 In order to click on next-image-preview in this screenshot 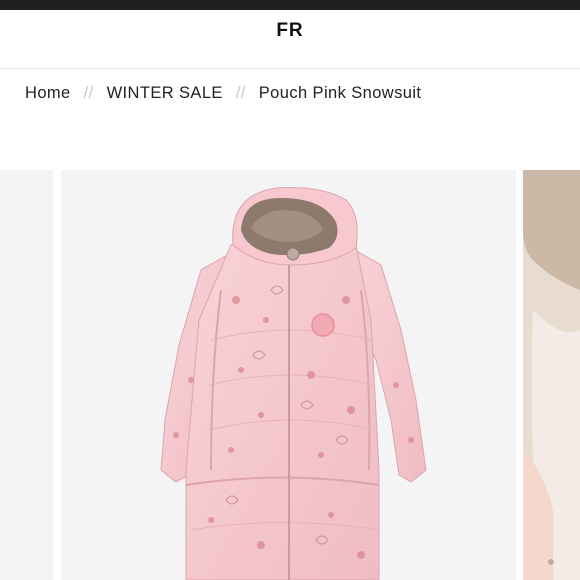, I will do `click(551, 375)`.